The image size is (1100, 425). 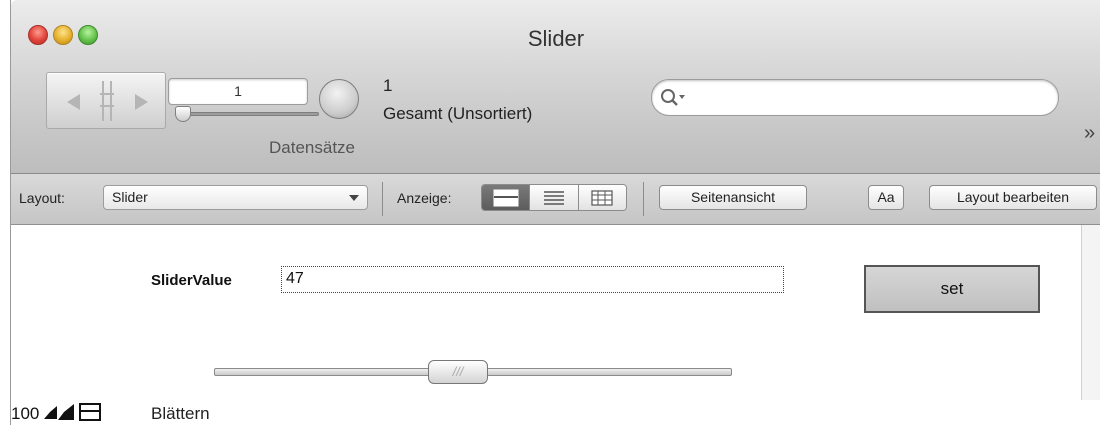 I want to click on record-state: Gesamt (Unsortiert), so click(x=458, y=113).